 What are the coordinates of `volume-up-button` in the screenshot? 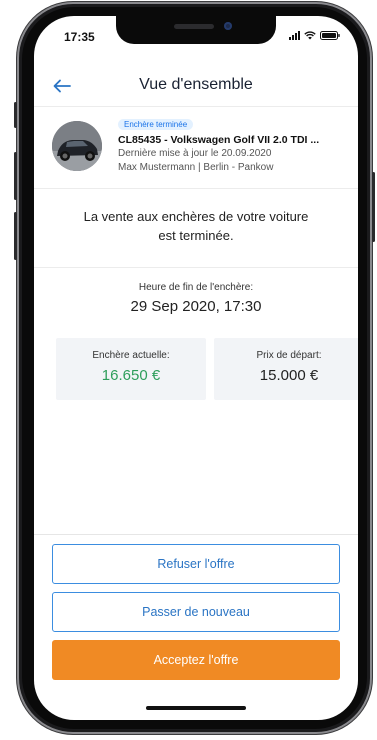 It's located at (15, 176).